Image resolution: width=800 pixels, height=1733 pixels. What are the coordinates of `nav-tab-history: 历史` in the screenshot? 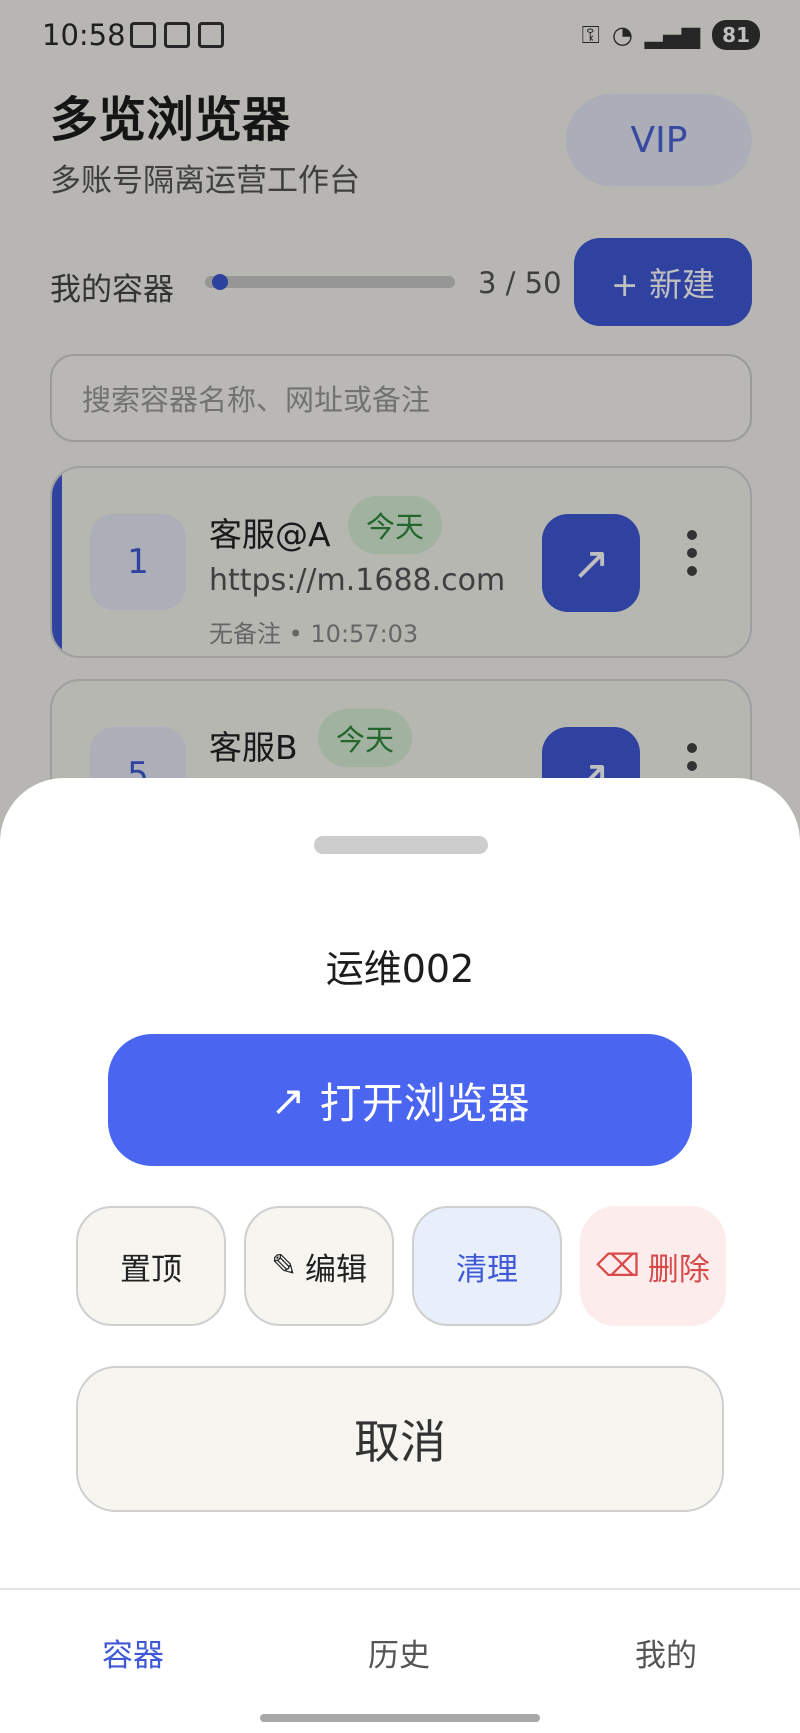 It's located at (399, 1652).